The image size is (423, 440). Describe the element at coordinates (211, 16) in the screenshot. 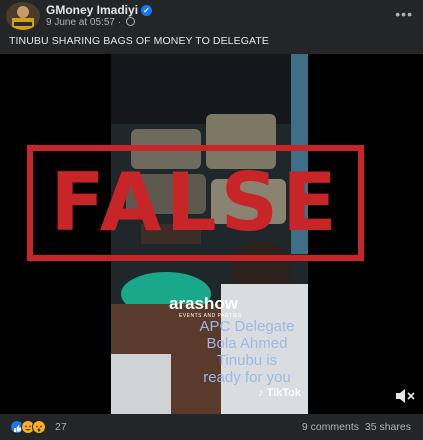

I see `post-header: GMoney Imadiyi ✓ 9 June at 05:57 · •••` at that location.